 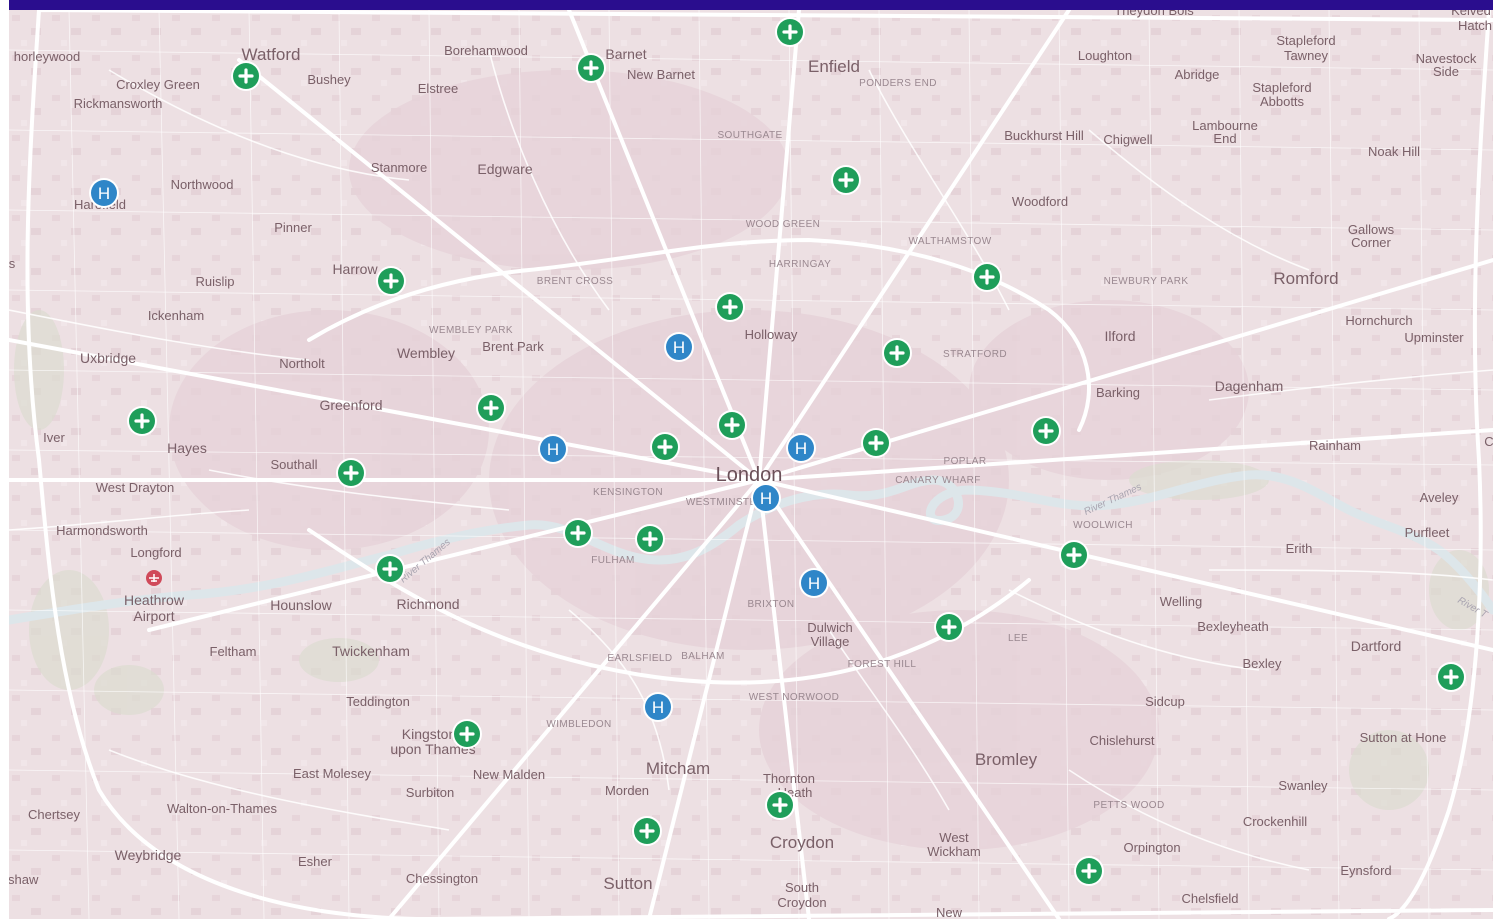 I want to click on label-surbiton: Surbiton, so click(x=430, y=792).